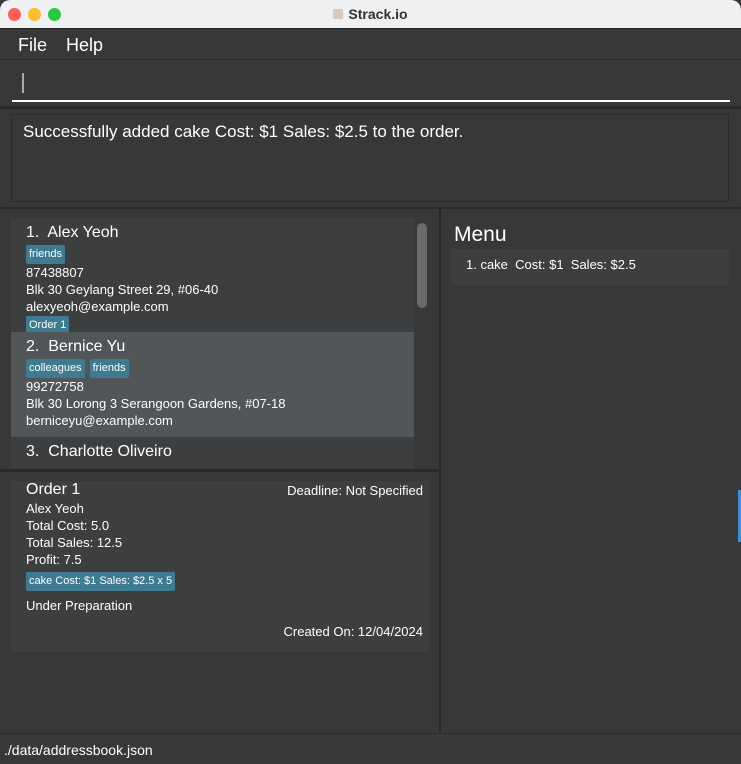 This screenshot has width=741, height=764. I want to click on person-name: Charlotte Oliveiro, so click(110, 451).